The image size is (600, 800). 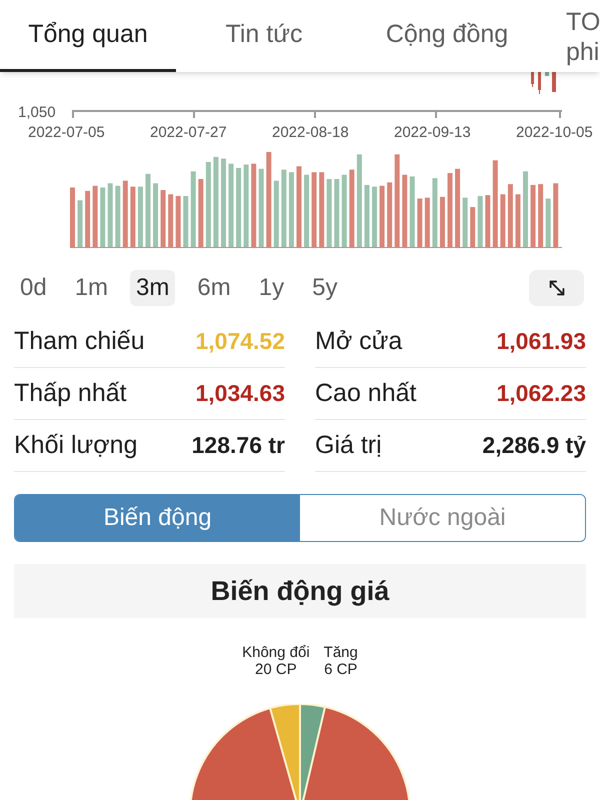 I want to click on stat-label: Cao nhất, so click(x=365, y=393).